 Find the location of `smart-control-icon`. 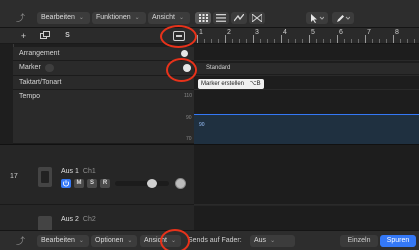

smart-control-icon is located at coordinates (239, 18).